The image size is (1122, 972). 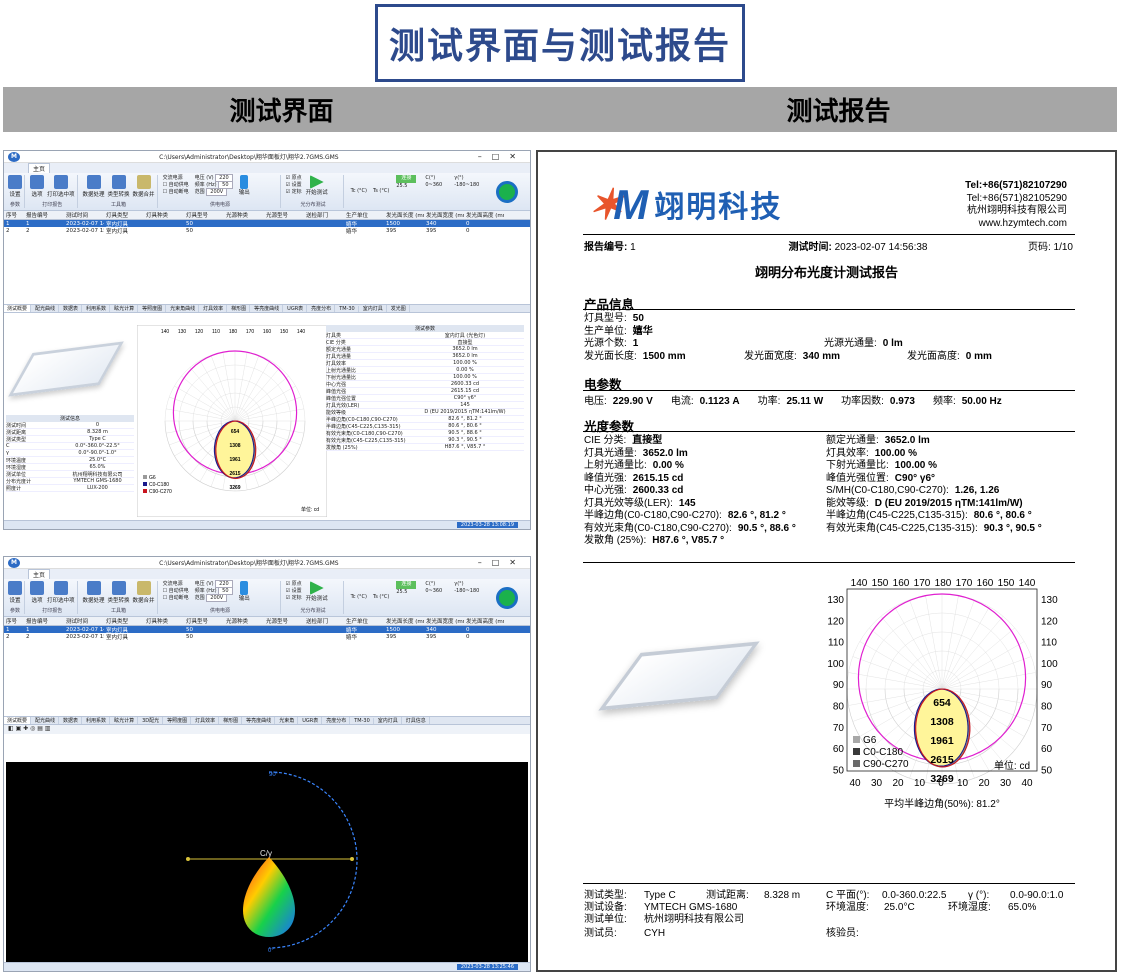 What do you see at coordinates (267, 729) in the screenshot?
I see `view-toolbar: ◧ ▣ ✚ ◎ ▤ ▥` at bounding box center [267, 729].